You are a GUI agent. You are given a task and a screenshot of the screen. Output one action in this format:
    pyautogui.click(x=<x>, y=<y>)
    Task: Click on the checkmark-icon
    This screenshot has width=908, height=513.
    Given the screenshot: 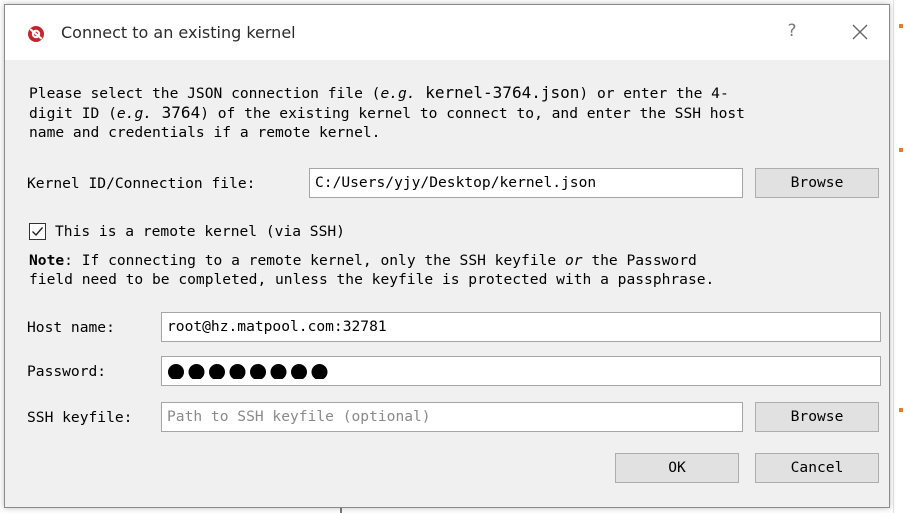 What is the action you would take?
    pyautogui.click(x=38, y=232)
    